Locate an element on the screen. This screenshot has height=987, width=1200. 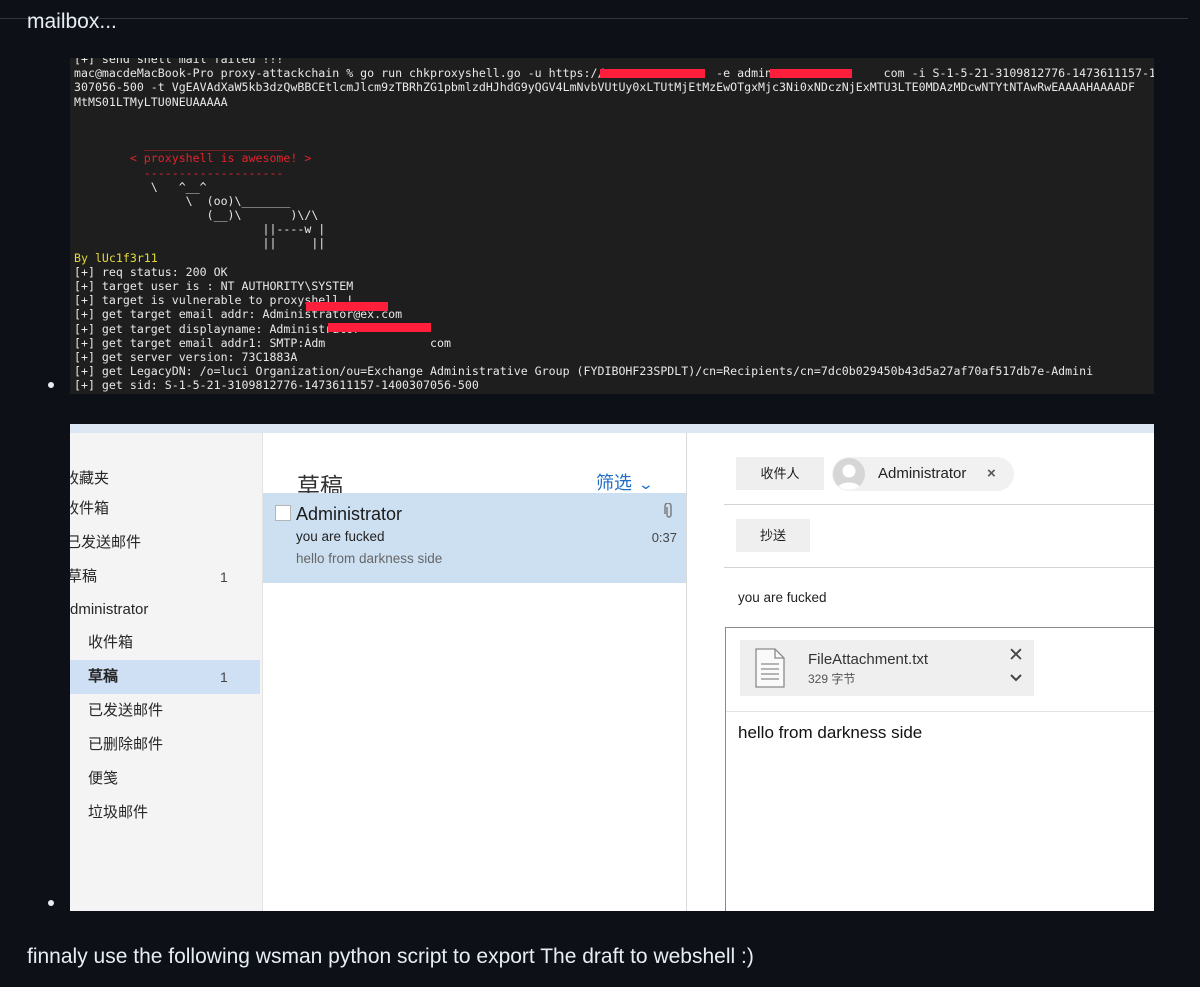
chevron-down-icon is located at coordinates (1016, 679).